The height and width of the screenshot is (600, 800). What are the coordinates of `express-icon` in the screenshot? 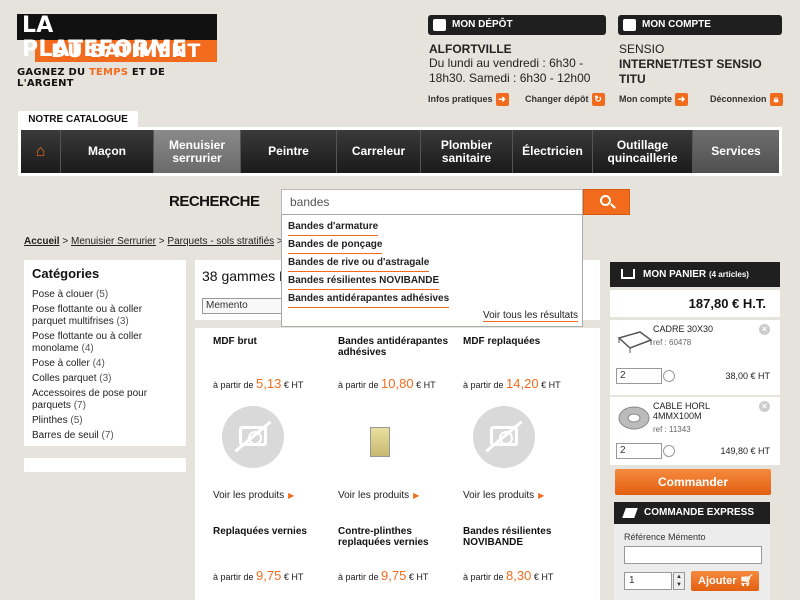 It's located at (630, 513).